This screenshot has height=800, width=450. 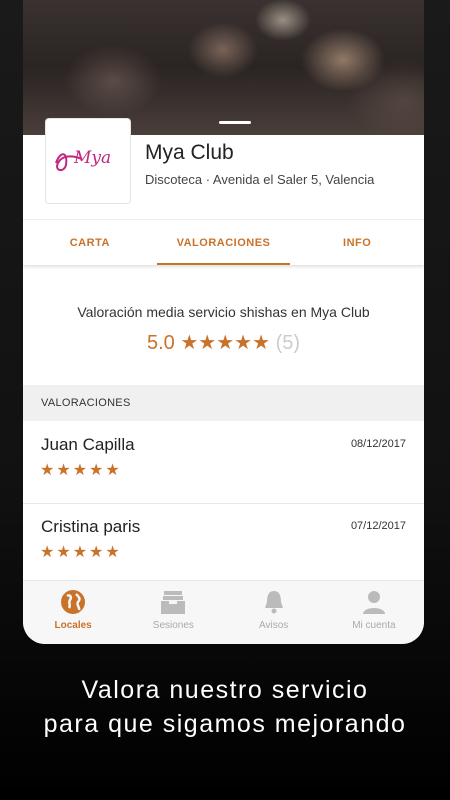 What do you see at coordinates (173, 625) in the screenshot?
I see `nav-label: Sesiones` at bounding box center [173, 625].